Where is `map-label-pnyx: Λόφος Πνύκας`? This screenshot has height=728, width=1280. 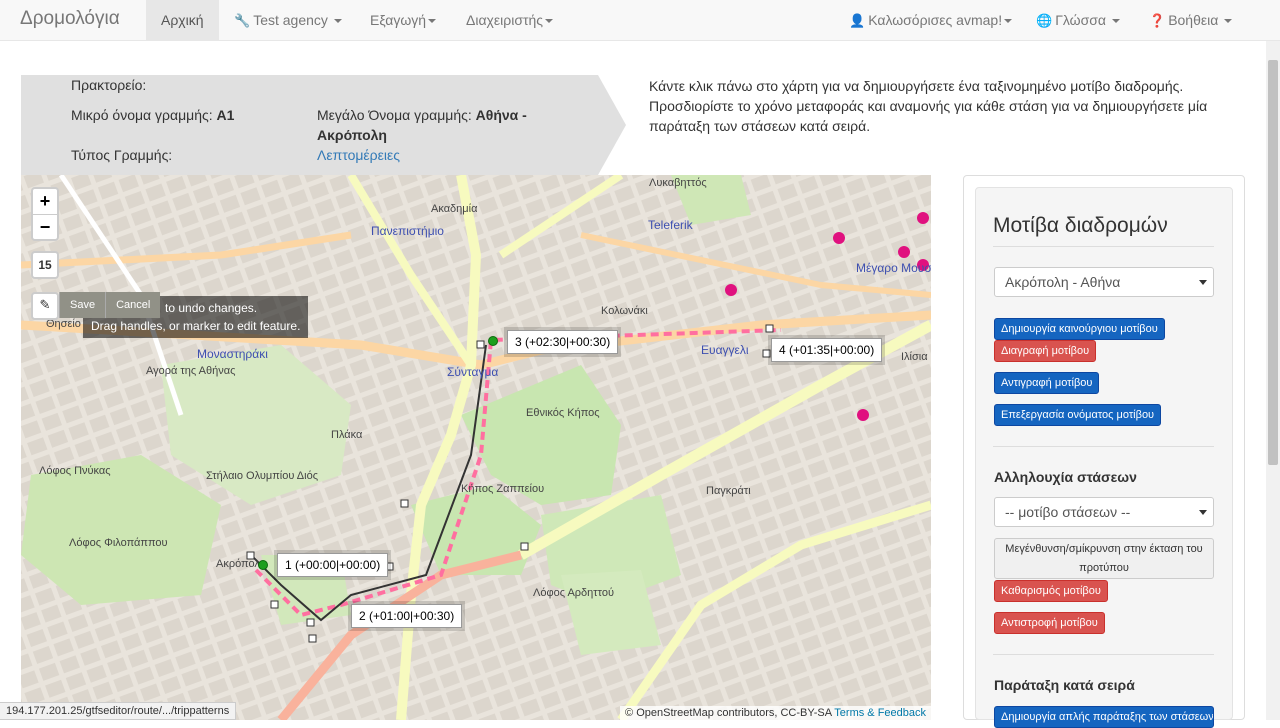
map-label-pnyx: Λόφος Πνύκας is located at coordinates (75, 471).